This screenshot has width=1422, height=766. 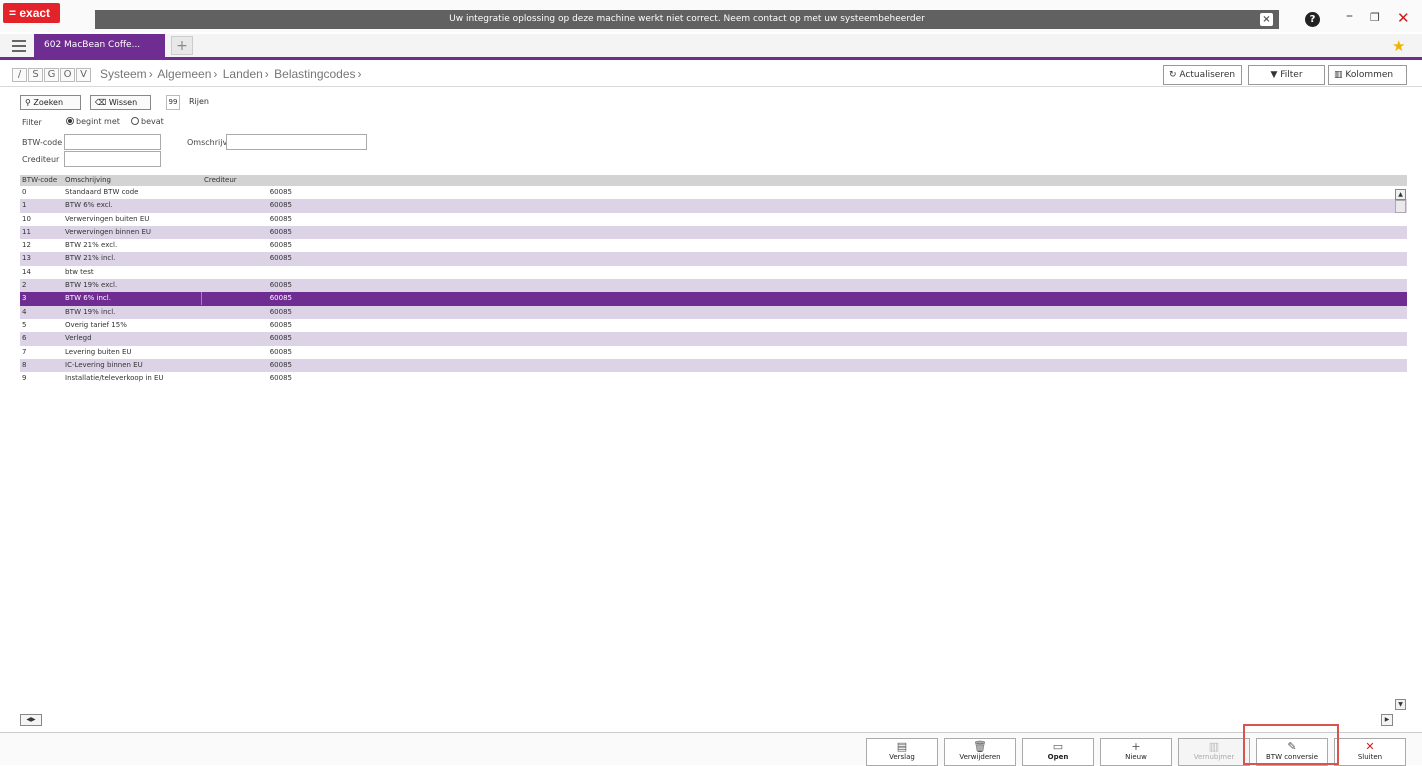 What do you see at coordinates (35, 75) in the screenshot?
I see `level-s: S` at bounding box center [35, 75].